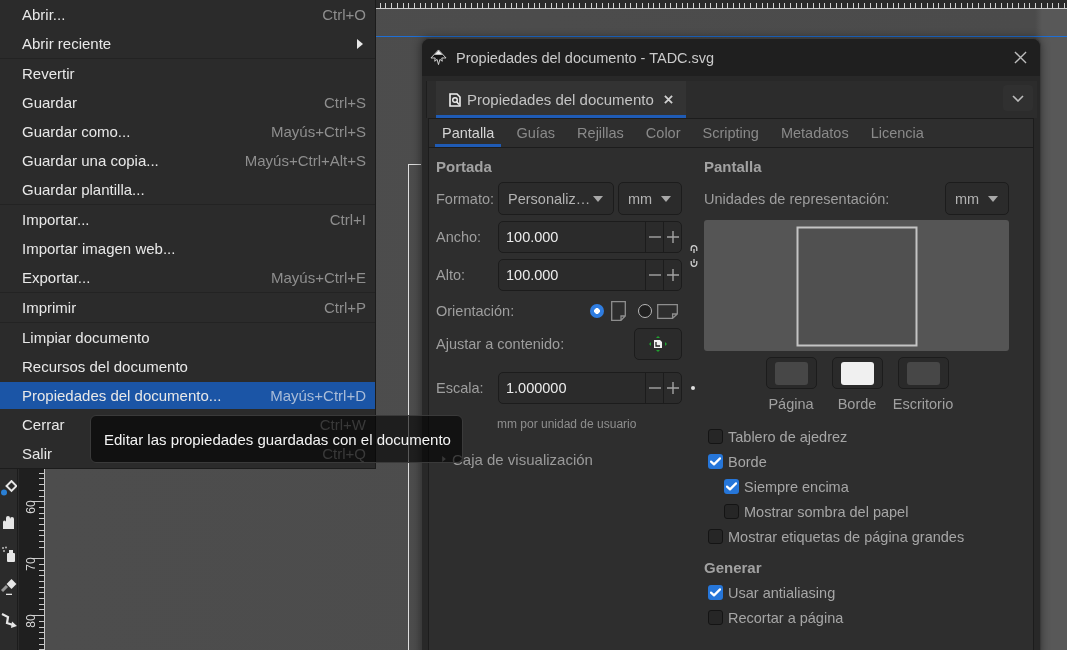  I want to click on eraser-icon, so click(8, 587).